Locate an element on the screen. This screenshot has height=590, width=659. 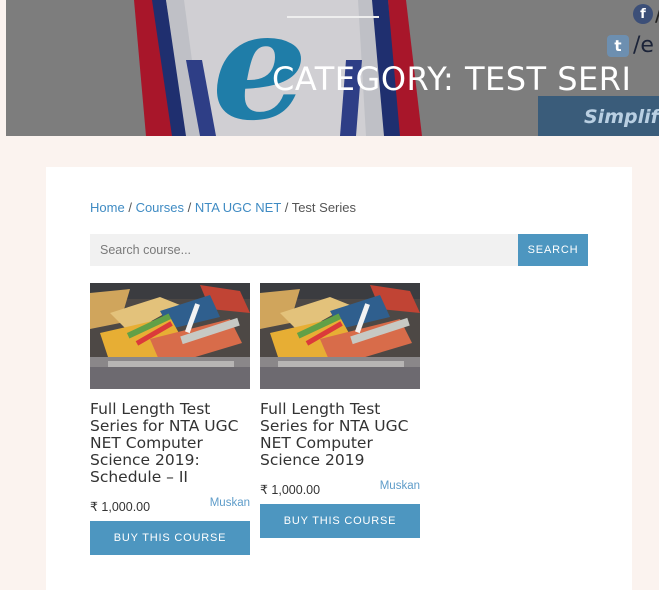
breadcrumb-courses: Courses is located at coordinates (160, 207).